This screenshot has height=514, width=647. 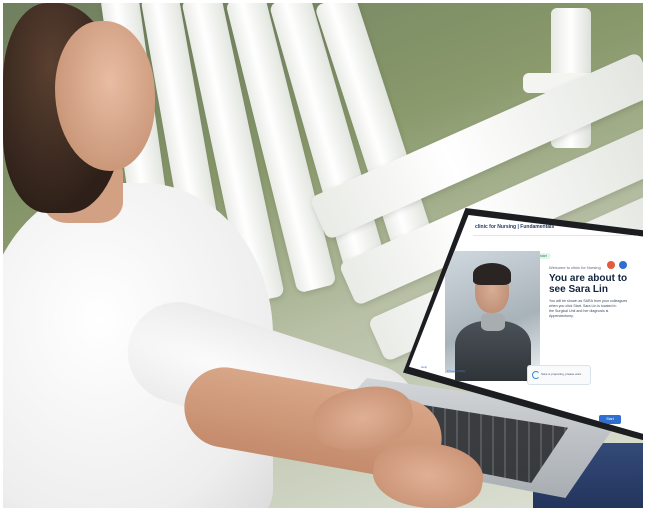 I want to click on welcome-text: Welcome to clinic for Nursing, so click(x=575, y=267).